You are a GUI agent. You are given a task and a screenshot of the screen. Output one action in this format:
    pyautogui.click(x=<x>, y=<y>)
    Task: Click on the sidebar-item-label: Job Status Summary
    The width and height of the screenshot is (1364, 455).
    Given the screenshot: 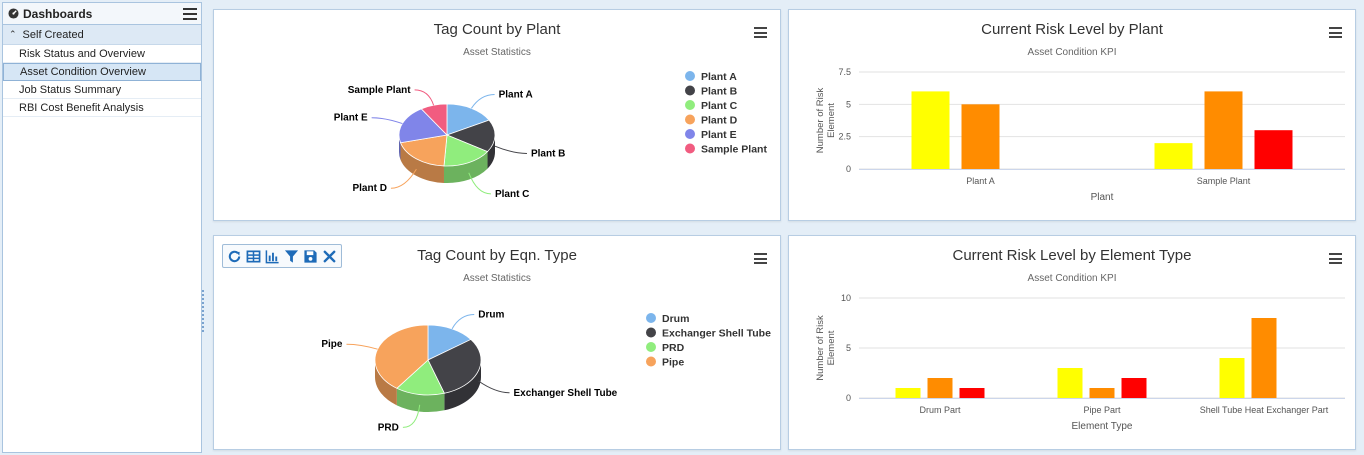 What is the action you would take?
    pyautogui.click(x=70, y=89)
    